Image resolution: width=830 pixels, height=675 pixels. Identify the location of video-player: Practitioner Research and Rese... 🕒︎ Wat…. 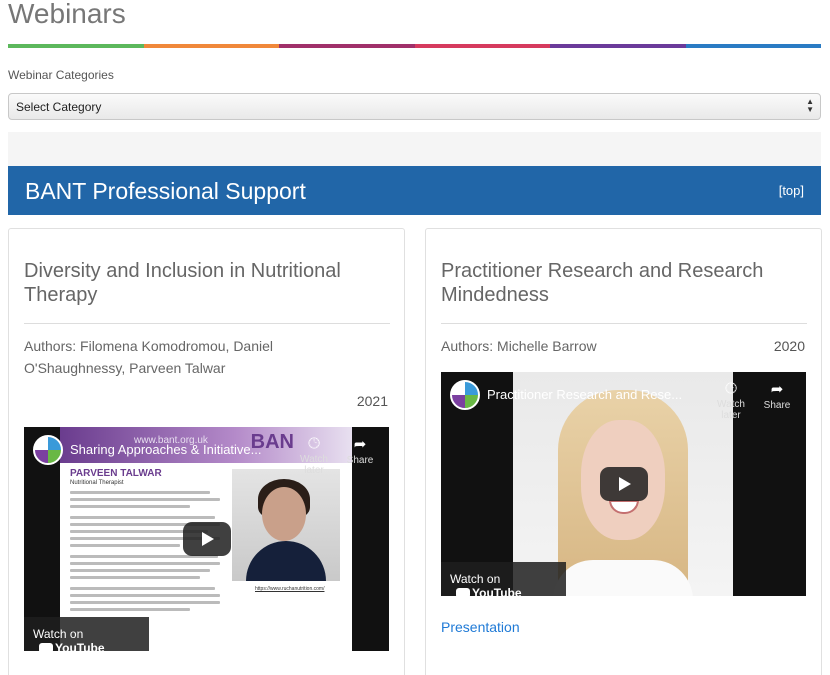
(623, 484).